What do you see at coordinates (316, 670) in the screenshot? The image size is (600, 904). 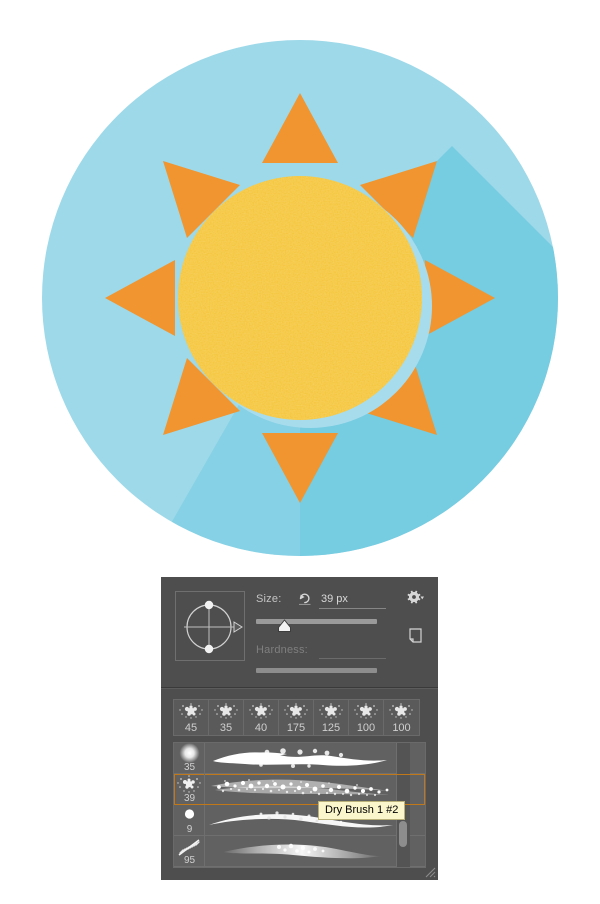 I see `hardness-slider` at bounding box center [316, 670].